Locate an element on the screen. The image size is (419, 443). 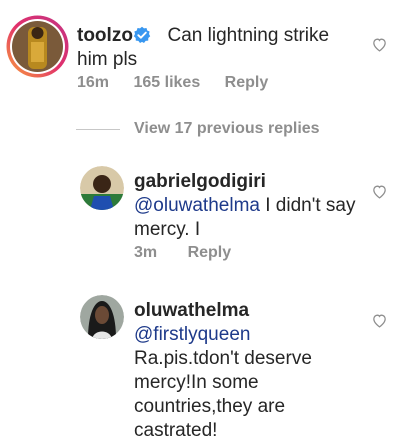
view-replies-line is located at coordinates (98, 129).